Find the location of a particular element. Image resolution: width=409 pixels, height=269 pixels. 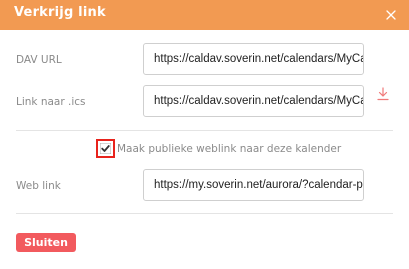

dialog-title: Verkrijg link is located at coordinates (60, 12).